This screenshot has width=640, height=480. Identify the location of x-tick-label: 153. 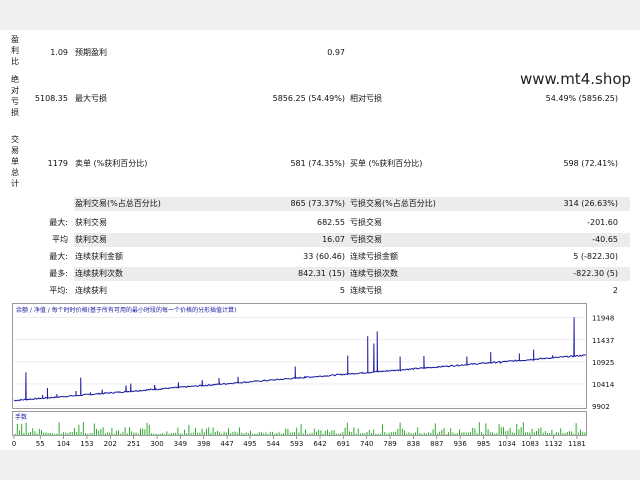
(86, 444).